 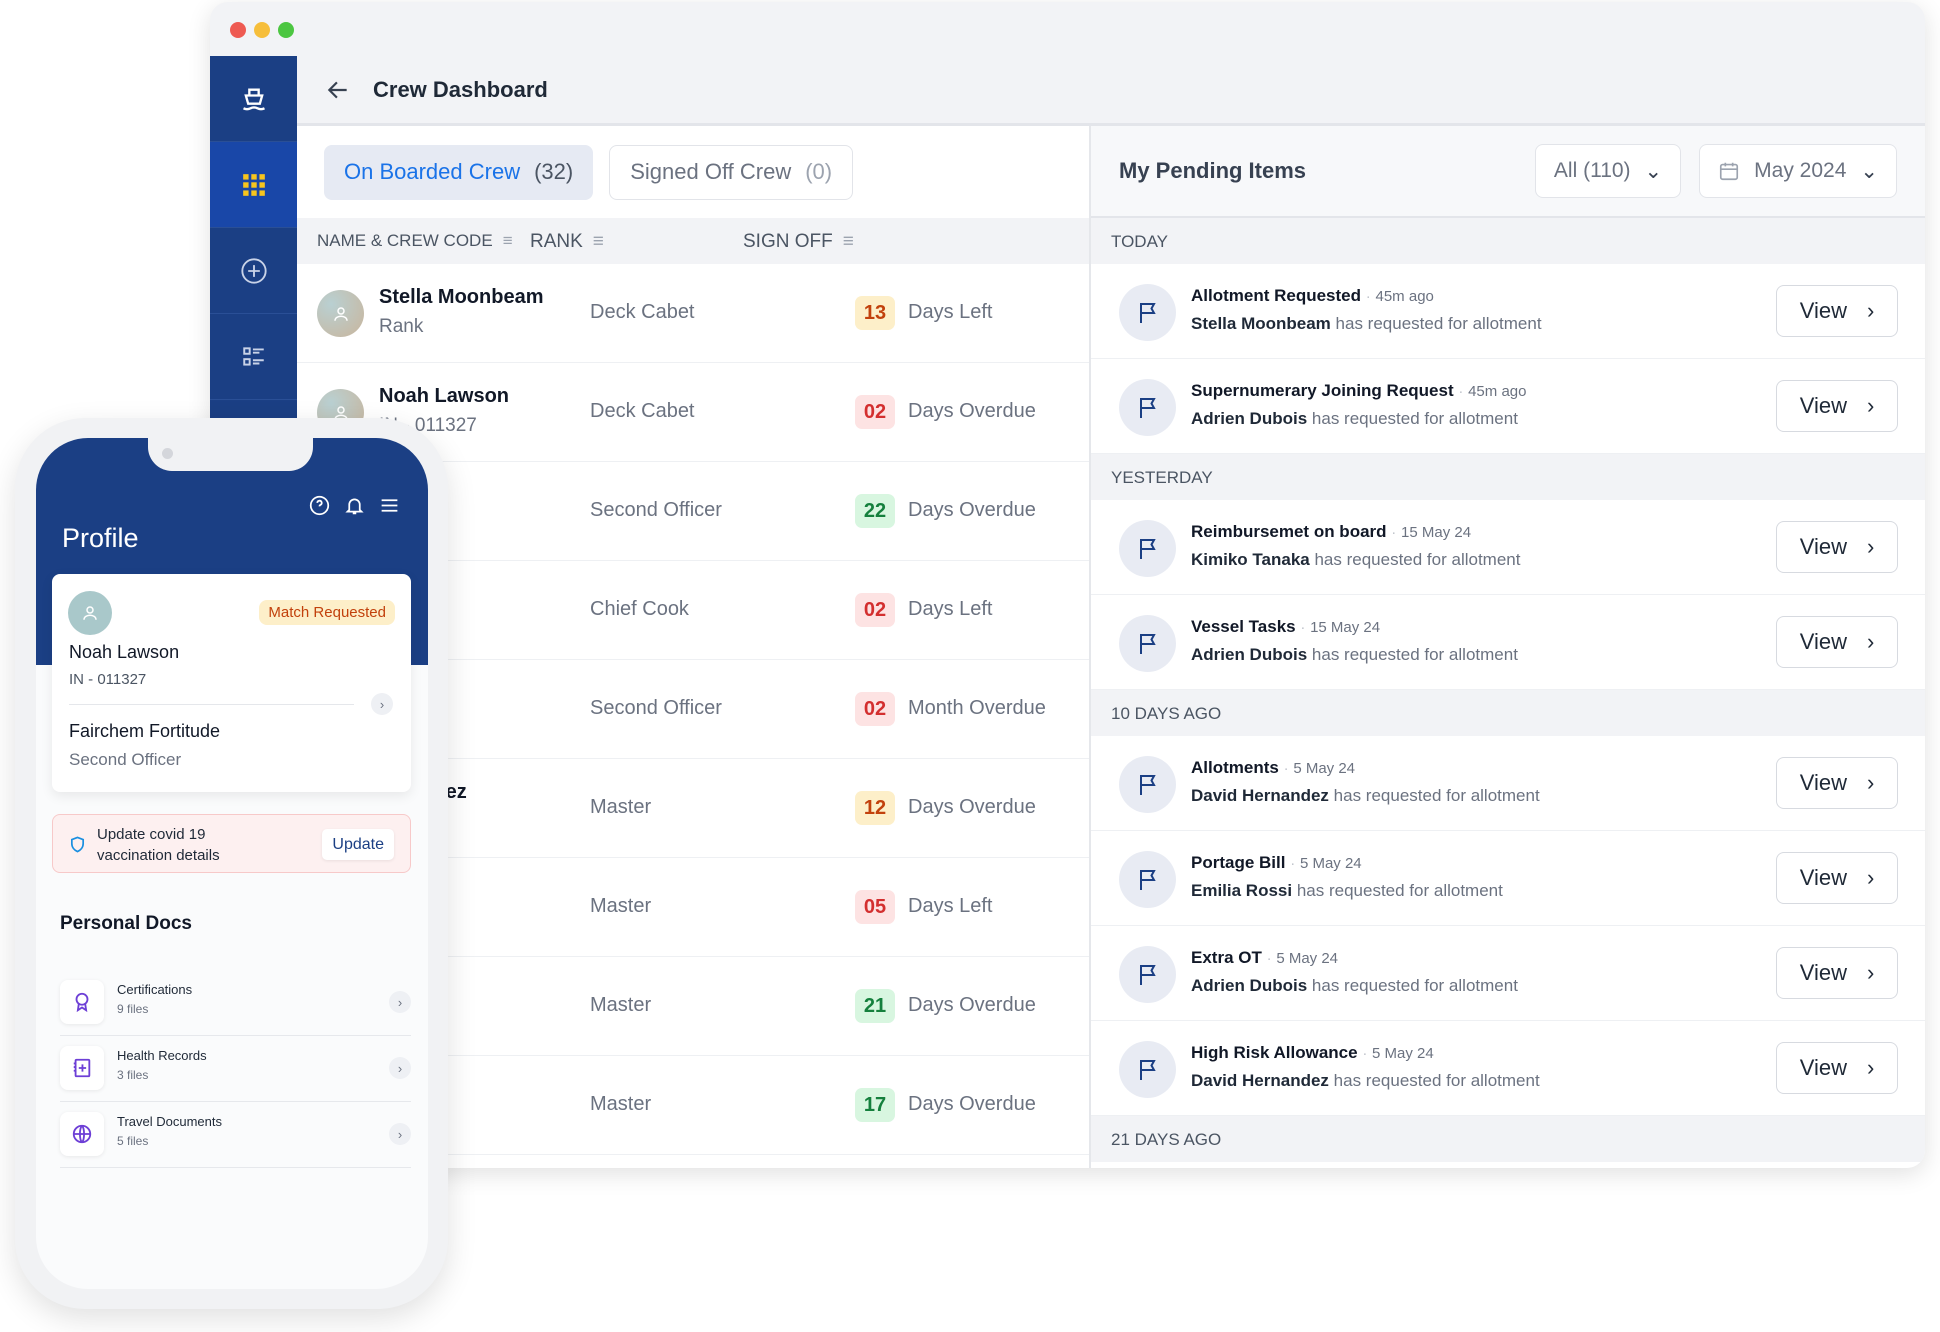 I want to click on section-header: 21 DAYS AGO, so click(x=1508, y=1139).